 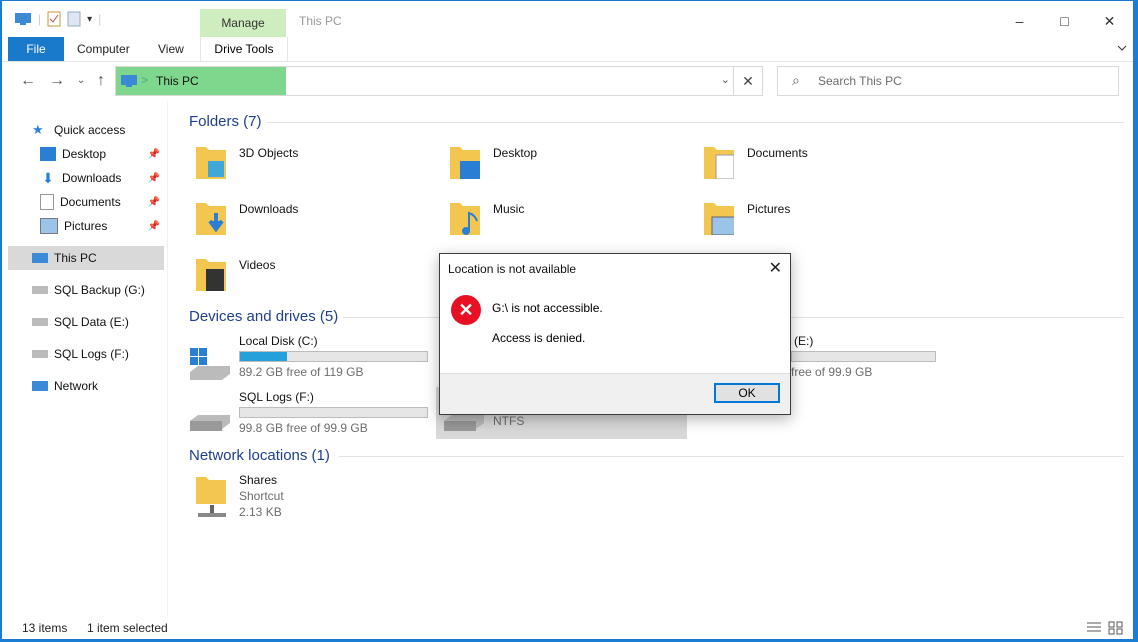 I want to click on computer-icon, so click(x=40, y=258).